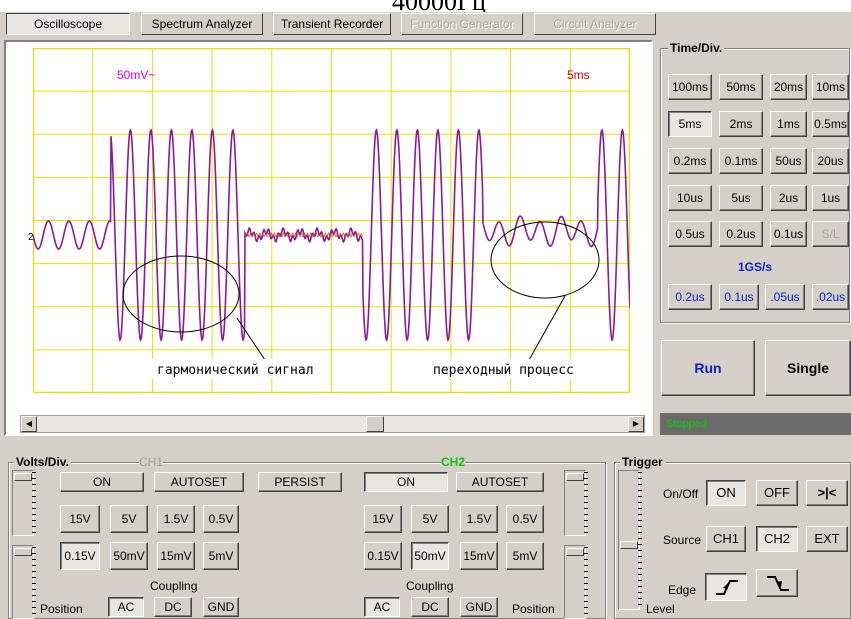 Image resolution: width=851 pixels, height=619 pixels. Describe the element at coordinates (221, 556) in the screenshot. I see `ch1-volts-button: 5mV` at that location.